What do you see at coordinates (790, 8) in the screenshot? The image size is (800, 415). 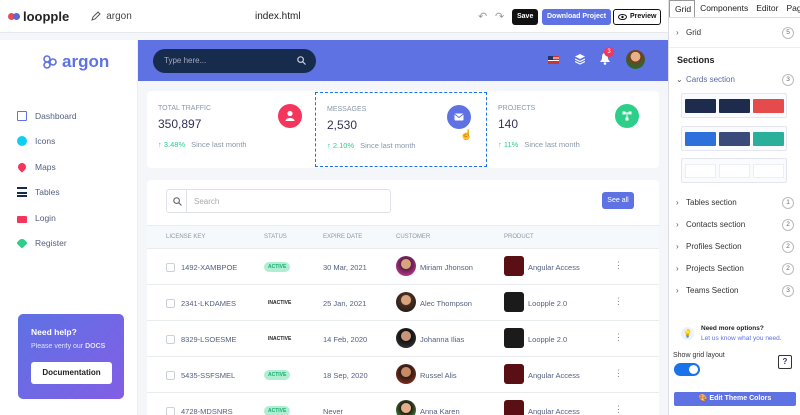 I see `tab-pages: Pages` at bounding box center [790, 8].